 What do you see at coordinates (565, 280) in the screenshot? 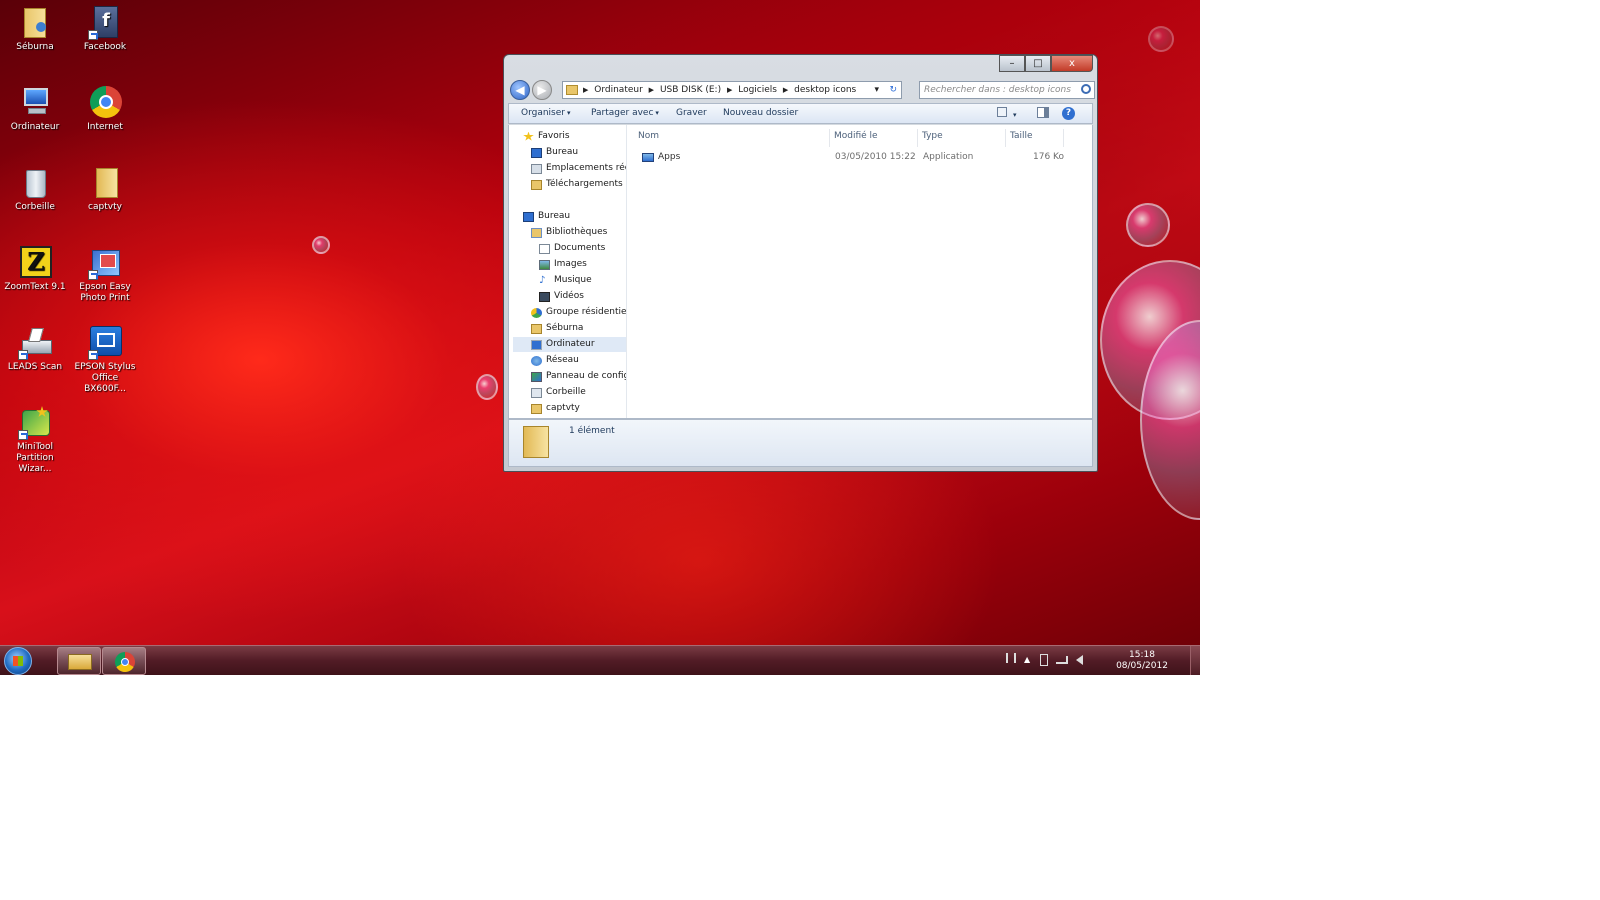
I see `nav-music: ♪ Musique` at bounding box center [565, 280].